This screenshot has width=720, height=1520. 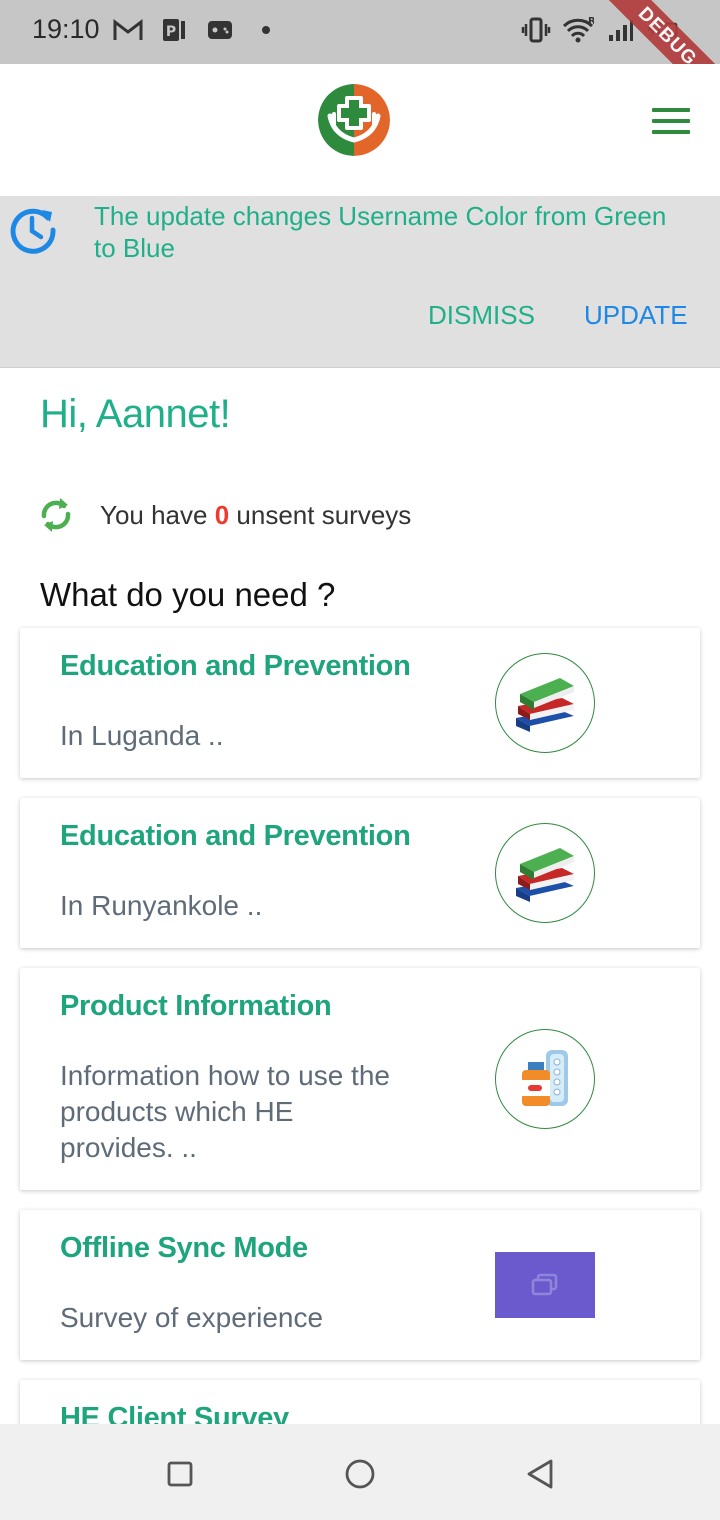 I want to click on health-hands-logo, so click(x=354, y=120).